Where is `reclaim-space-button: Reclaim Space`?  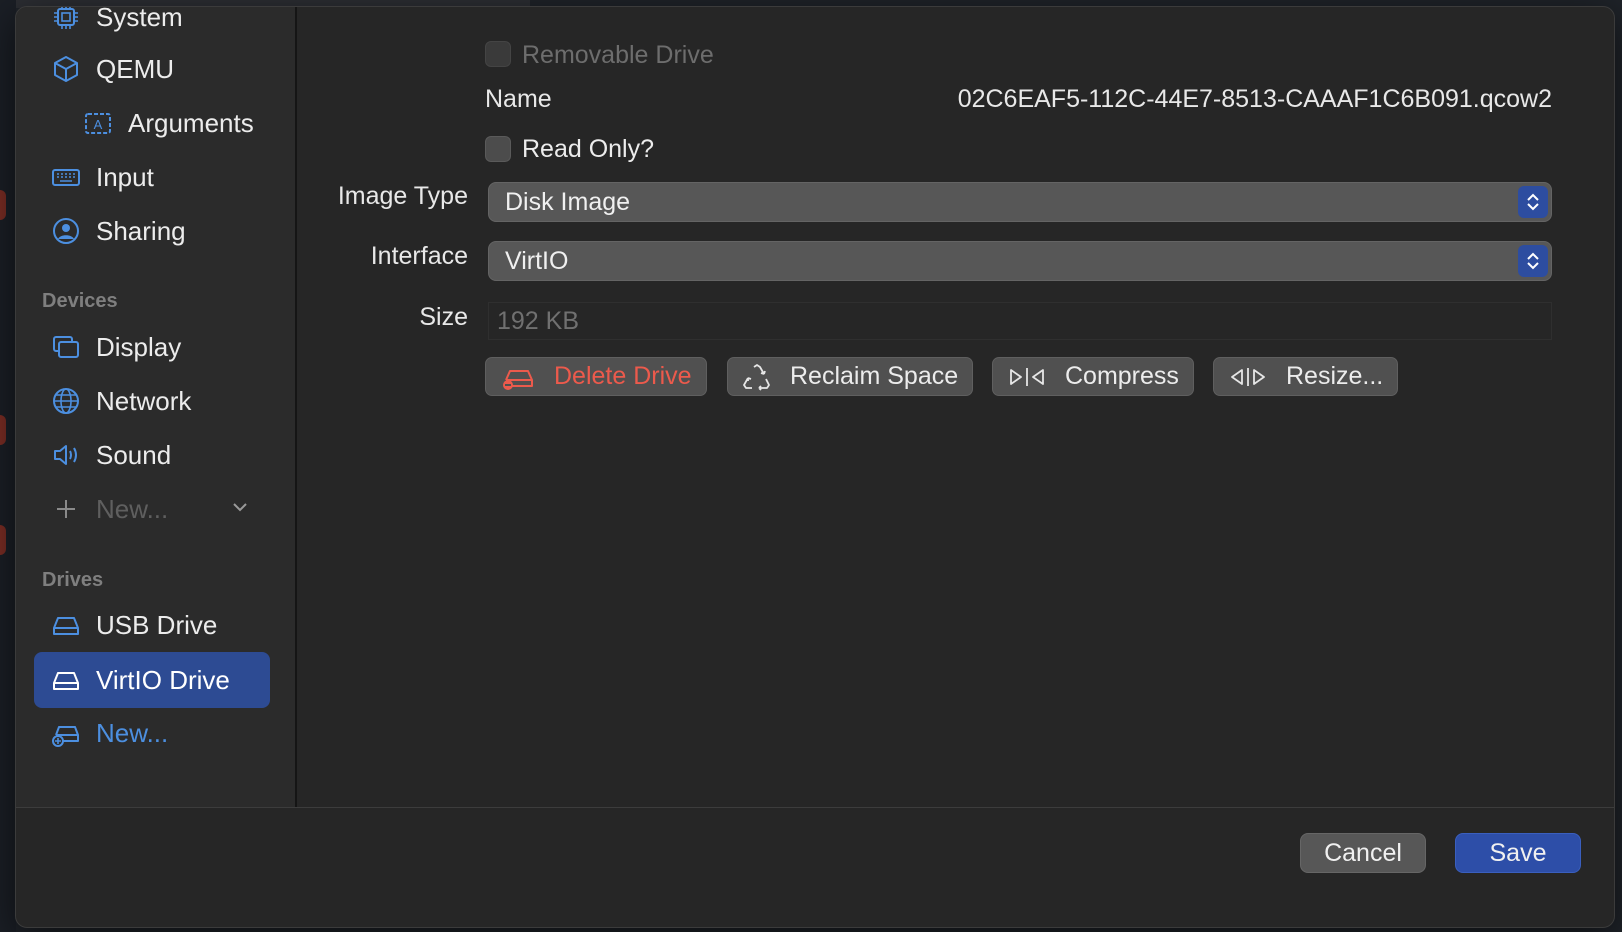 reclaim-space-button: Reclaim Space is located at coordinates (850, 376).